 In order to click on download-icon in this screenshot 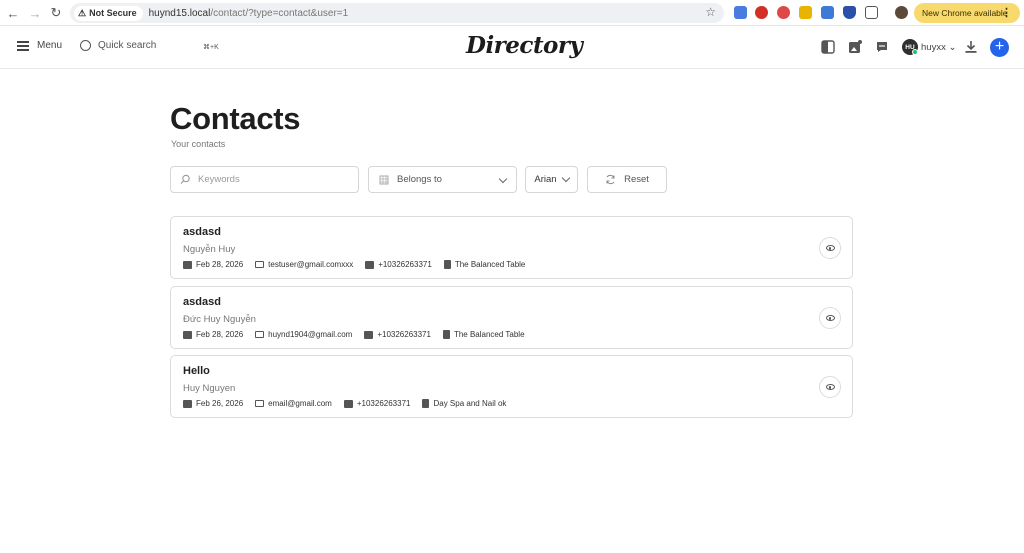, I will do `click(971, 47)`.